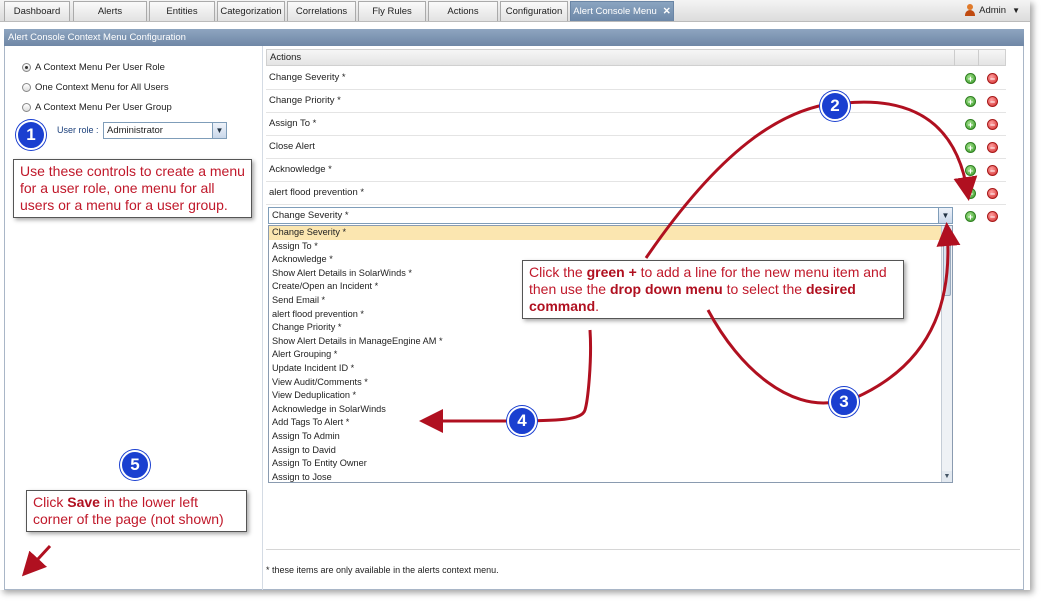 Image resolution: width=1047 pixels, height=602 pixels. I want to click on step-badge-1: 1, so click(31, 135).